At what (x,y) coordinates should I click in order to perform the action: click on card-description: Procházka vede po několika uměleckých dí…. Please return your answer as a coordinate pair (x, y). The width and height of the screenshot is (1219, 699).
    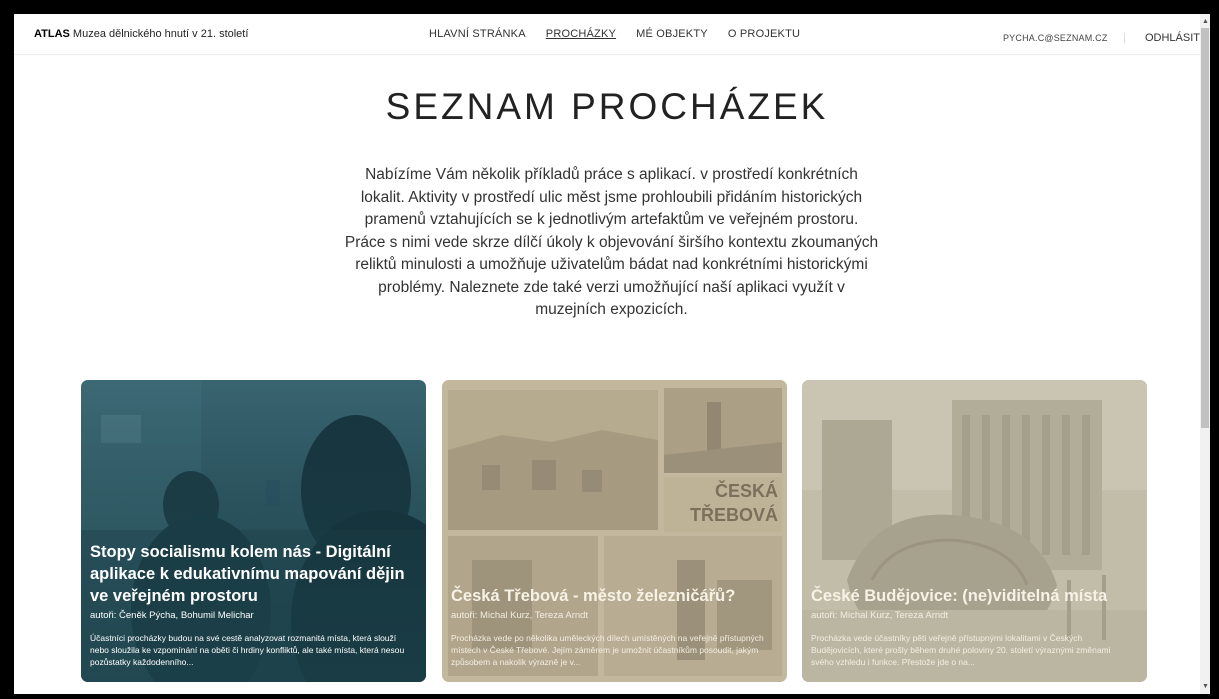
    Looking at the image, I should click on (607, 650).